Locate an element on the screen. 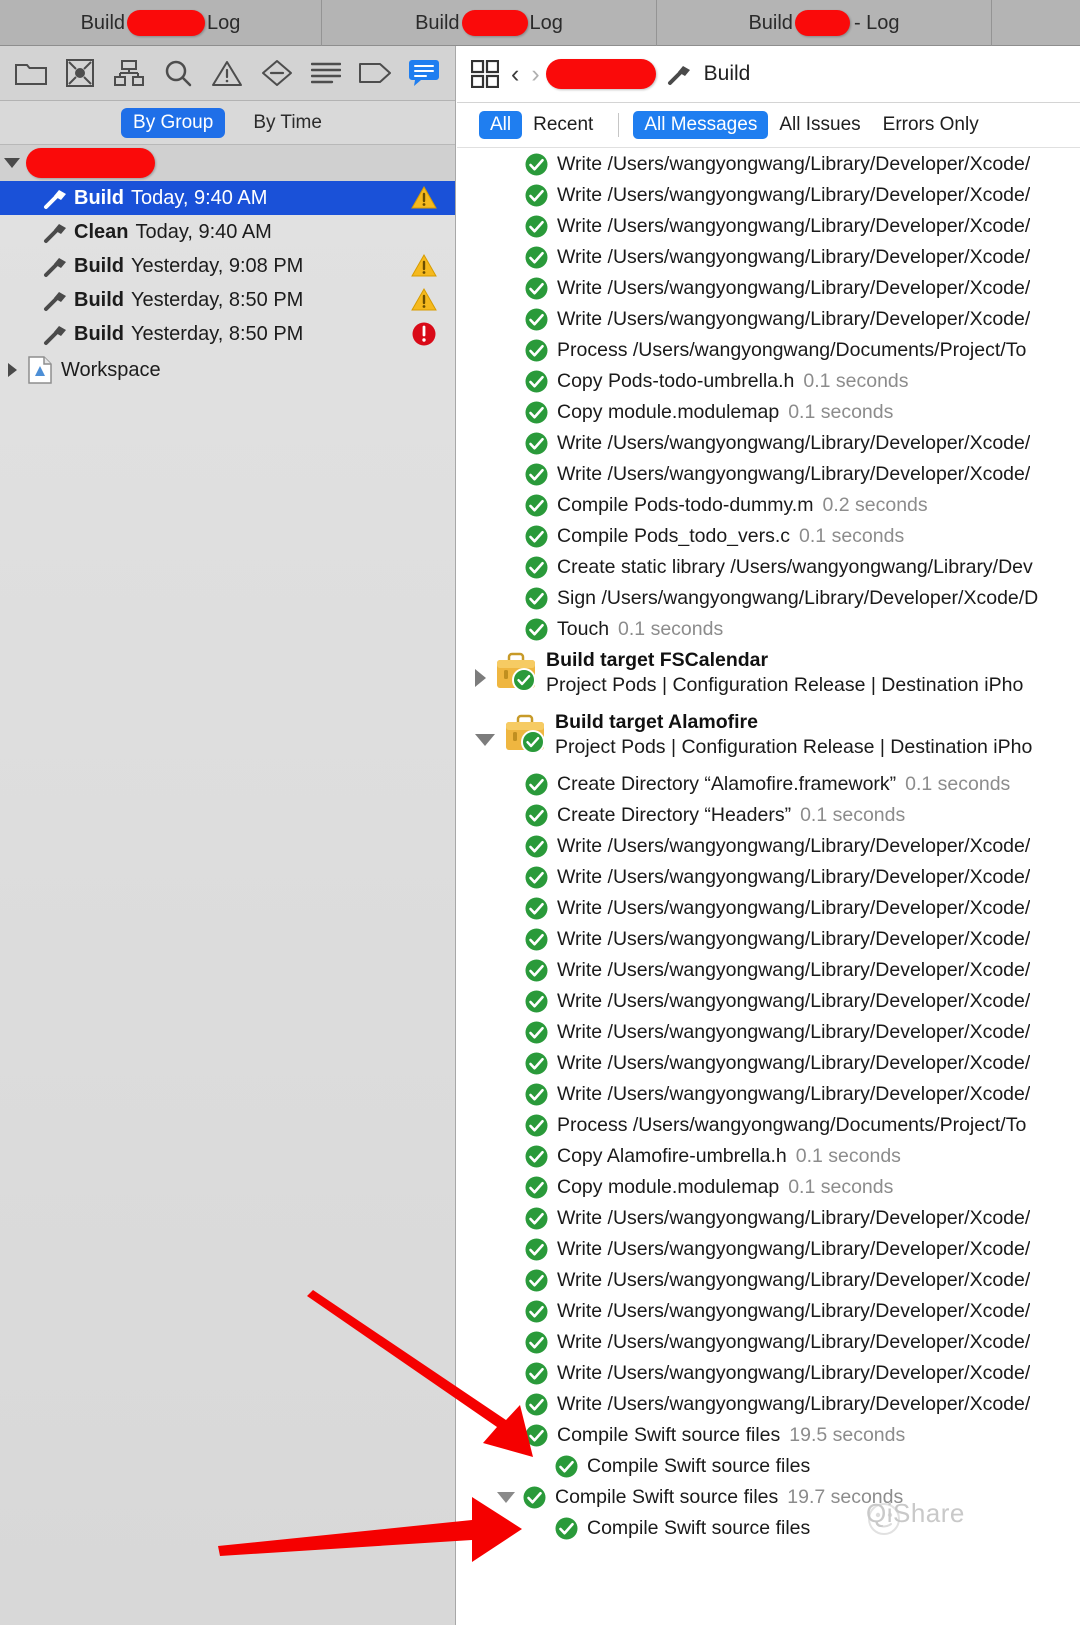 The image size is (1080, 1625). warning-badge-icon is located at coordinates (424, 265).